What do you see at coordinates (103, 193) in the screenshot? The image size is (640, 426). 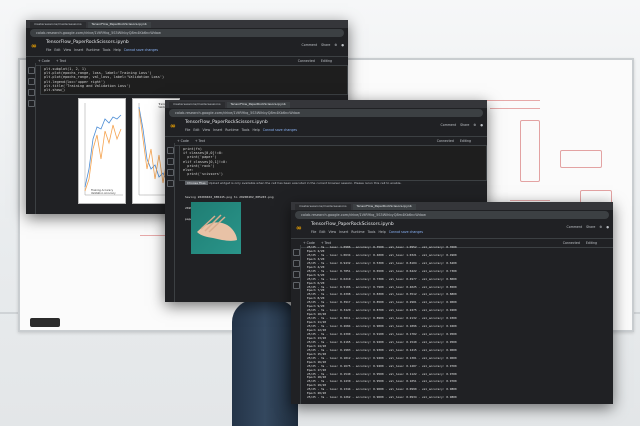 I see `legend-item: Validation Accuracy` at bounding box center [103, 193].